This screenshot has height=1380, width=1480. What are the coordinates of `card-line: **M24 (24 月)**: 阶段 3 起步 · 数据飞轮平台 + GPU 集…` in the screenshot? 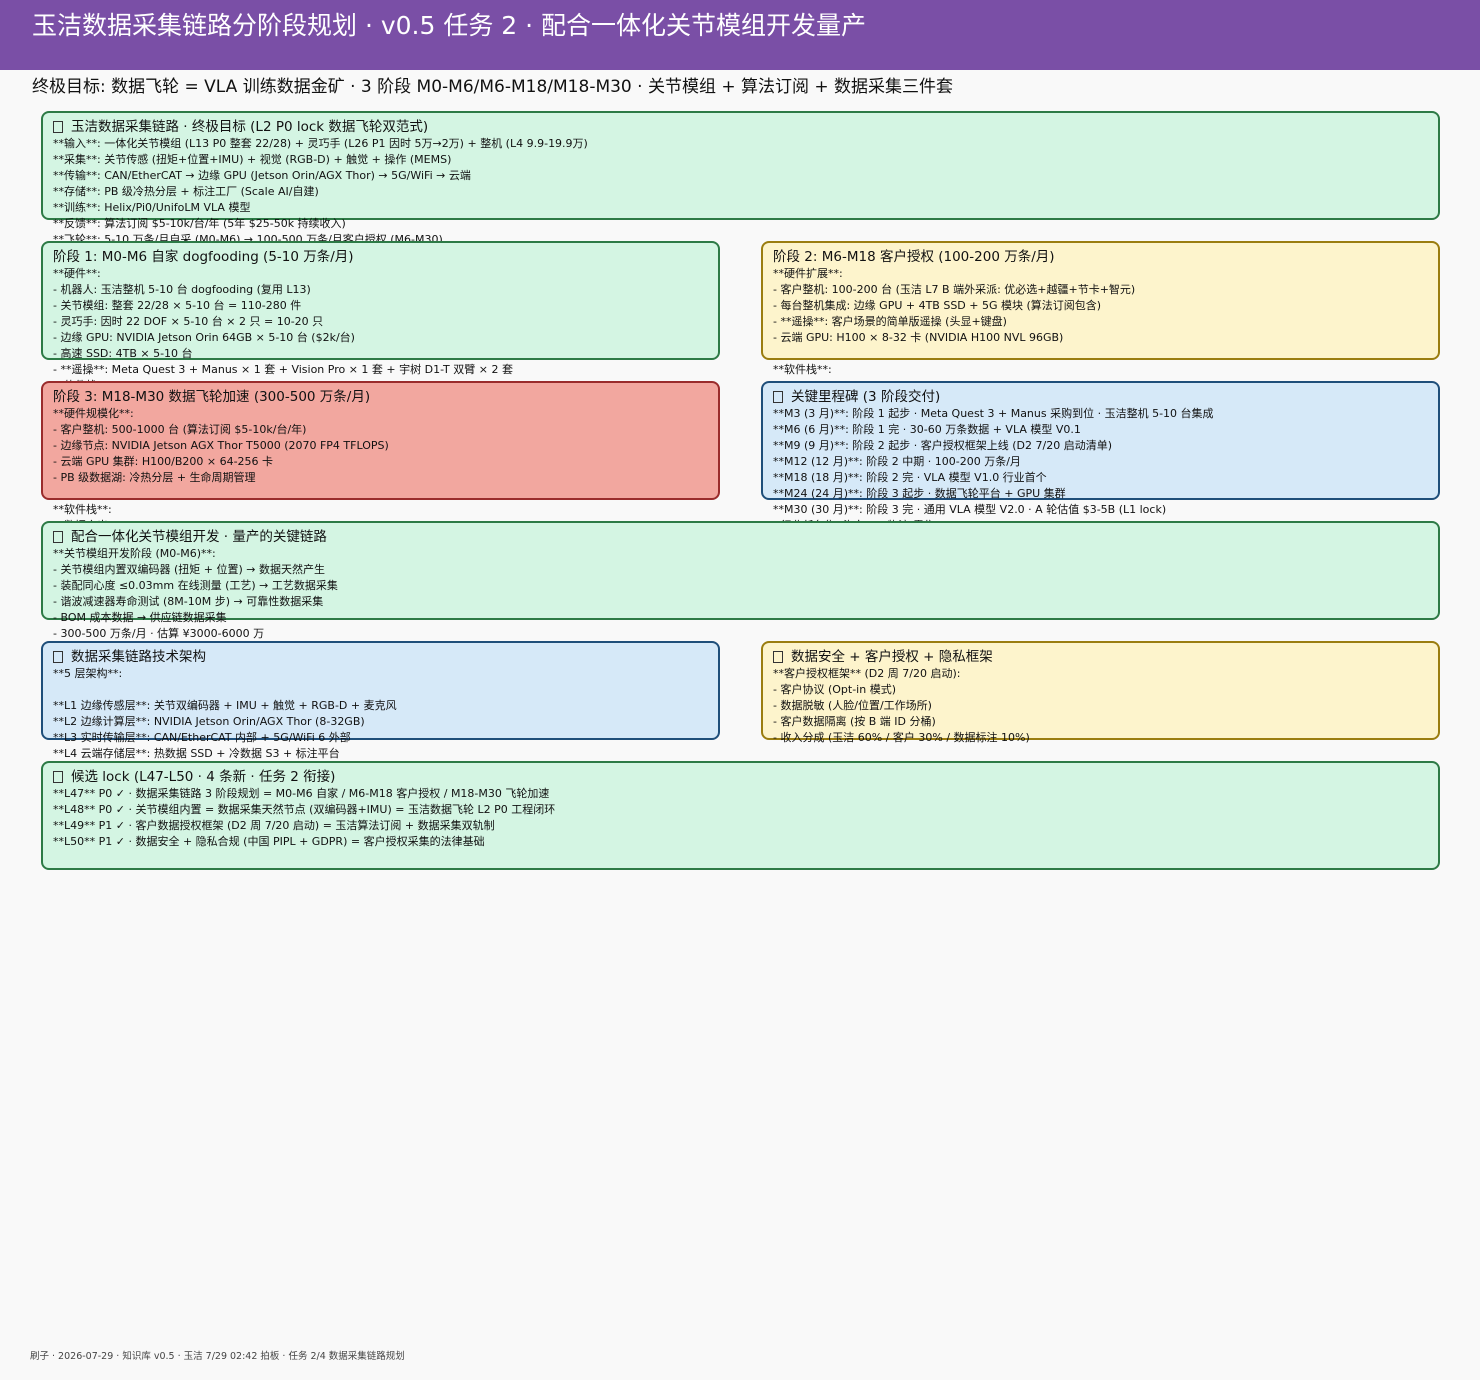 It's located at (919, 493).